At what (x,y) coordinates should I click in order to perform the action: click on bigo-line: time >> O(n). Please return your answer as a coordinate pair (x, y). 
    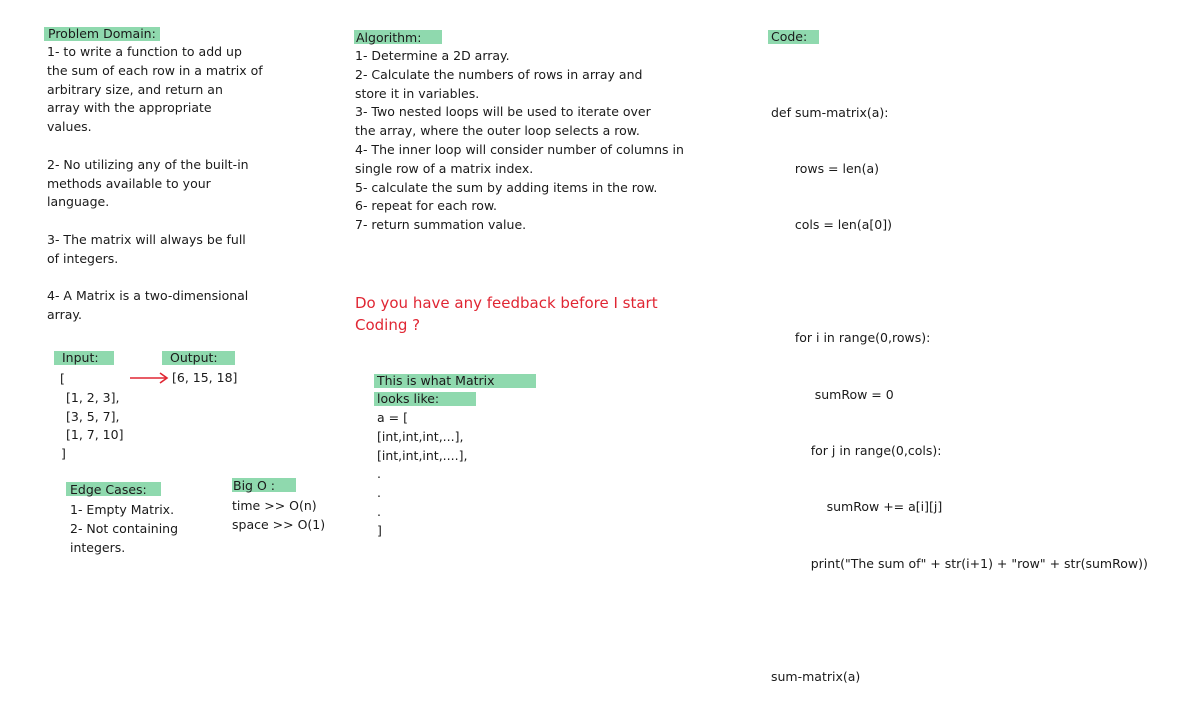
    Looking at the image, I should click on (274, 505).